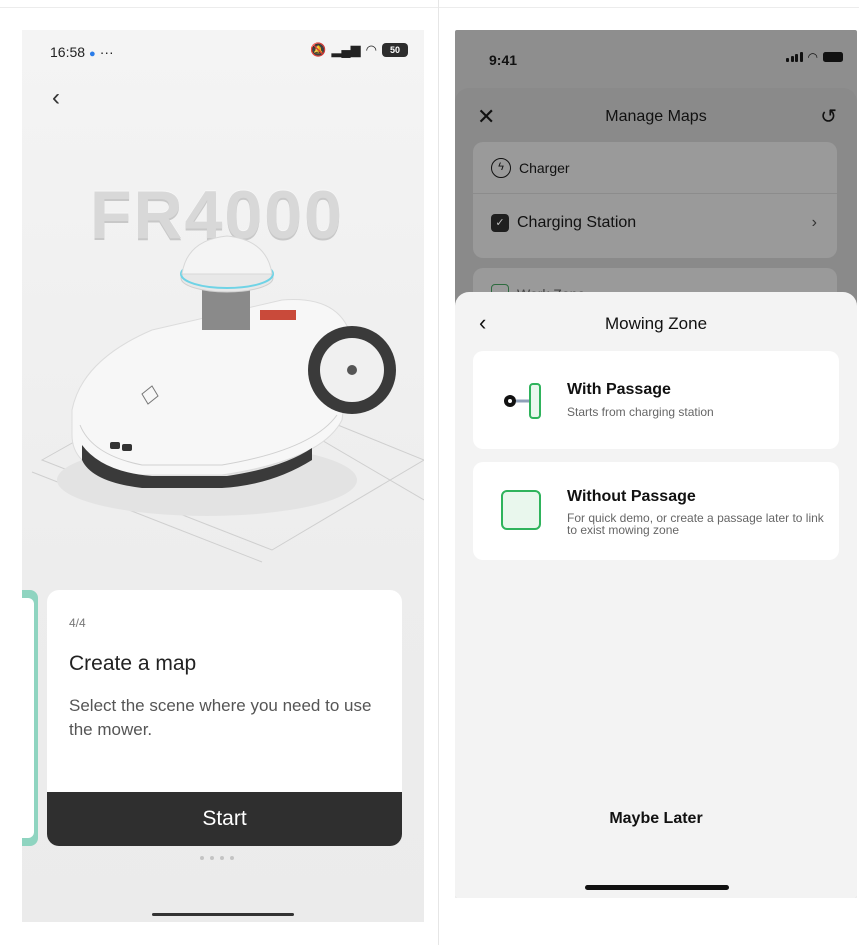  I want to click on back-button: ‹, so click(56, 98).